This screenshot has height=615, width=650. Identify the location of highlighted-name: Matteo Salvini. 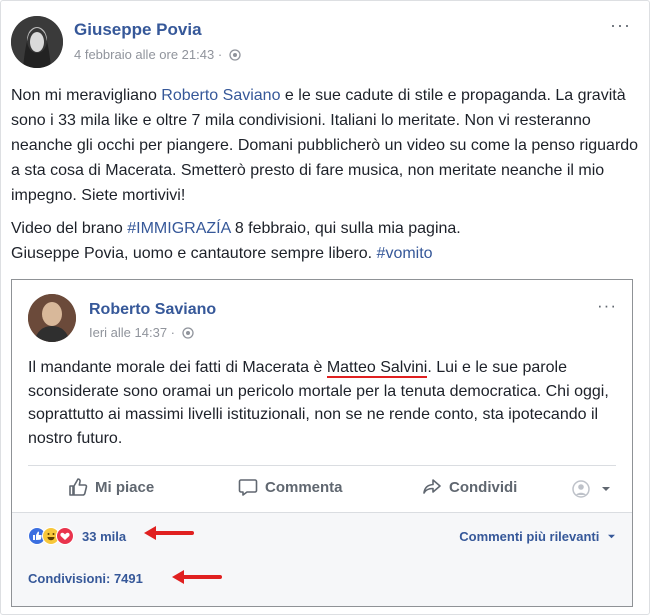
(377, 368).